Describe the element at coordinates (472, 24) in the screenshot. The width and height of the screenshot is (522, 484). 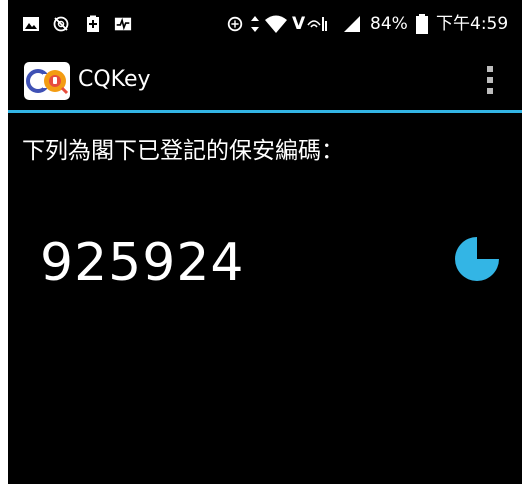
I see `status-time: 下午4:59` at that location.